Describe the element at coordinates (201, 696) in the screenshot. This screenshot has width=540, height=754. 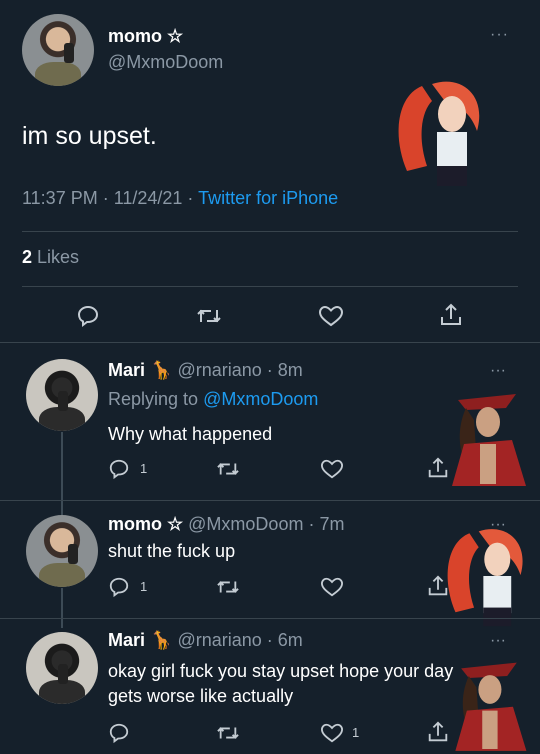
I see `reply-text-line: gets worse like actually` at that location.